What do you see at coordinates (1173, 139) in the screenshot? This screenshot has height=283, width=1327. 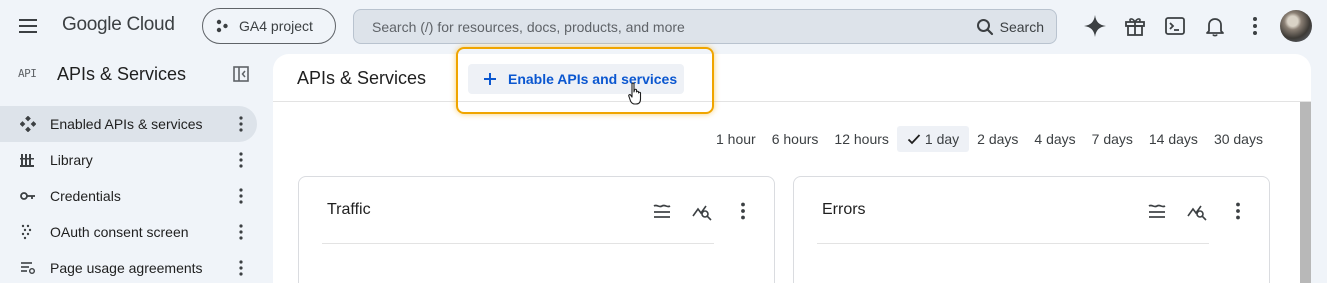 I see `range-14-days: 14 days` at bounding box center [1173, 139].